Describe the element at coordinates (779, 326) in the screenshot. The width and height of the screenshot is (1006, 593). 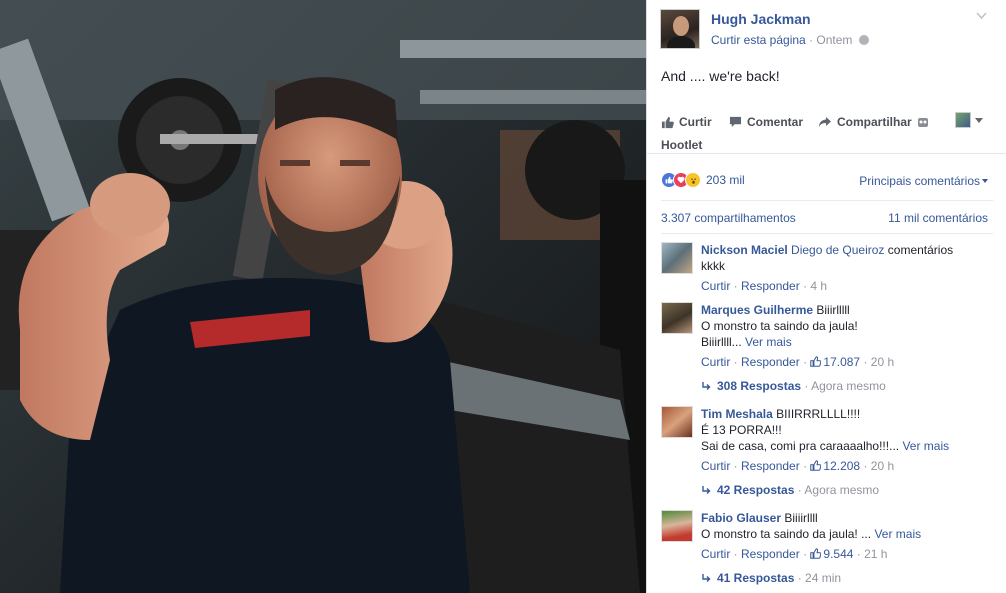
I see `comment-text-line2: O monstro ta saindo da jaula!` at that location.